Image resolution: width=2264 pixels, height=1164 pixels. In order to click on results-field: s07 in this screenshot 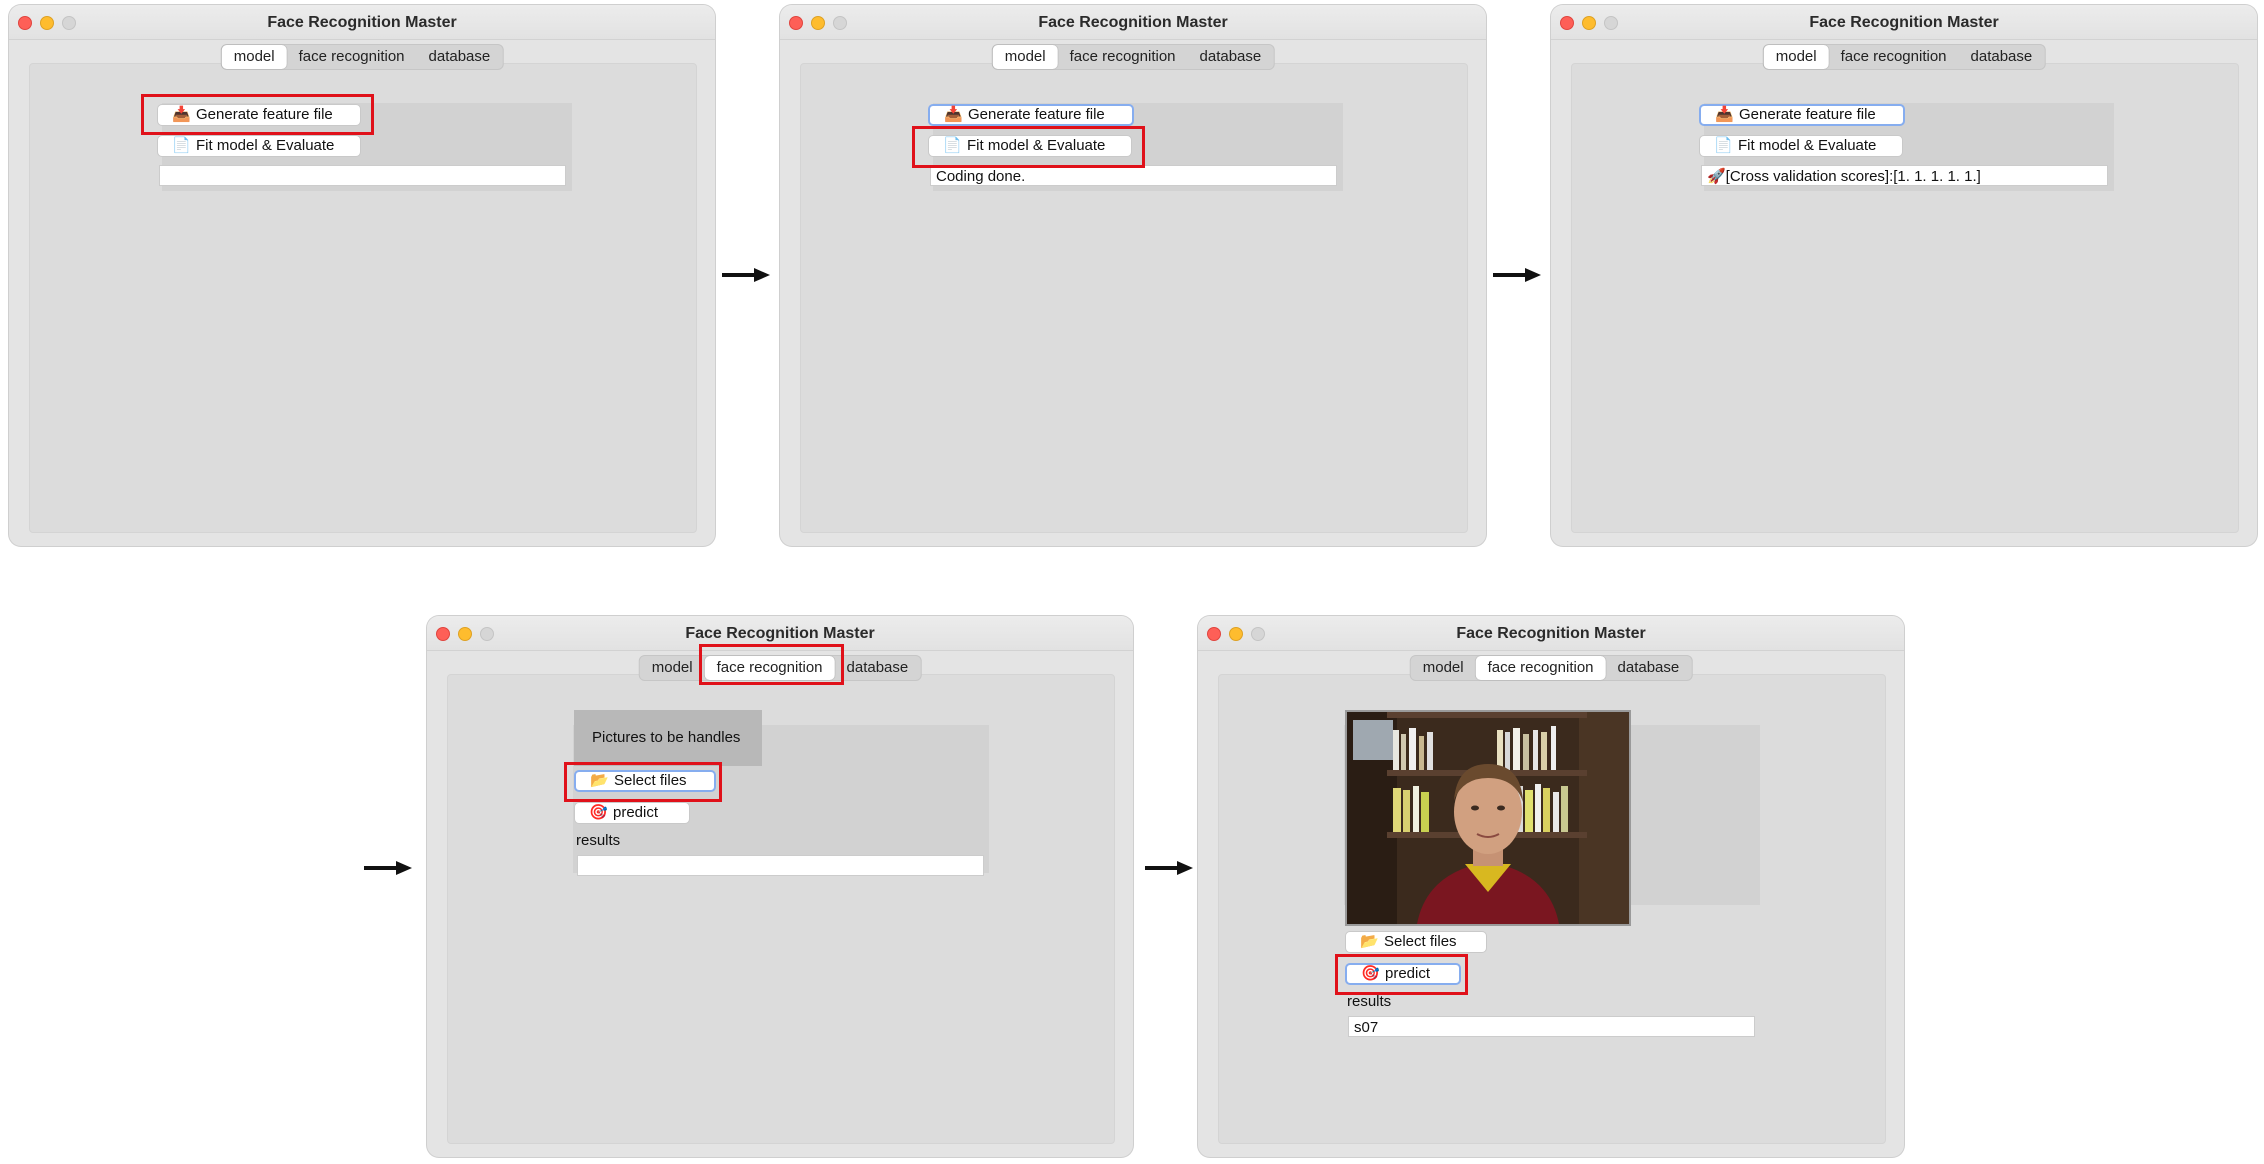, I will do `click(1551, 1026)`.